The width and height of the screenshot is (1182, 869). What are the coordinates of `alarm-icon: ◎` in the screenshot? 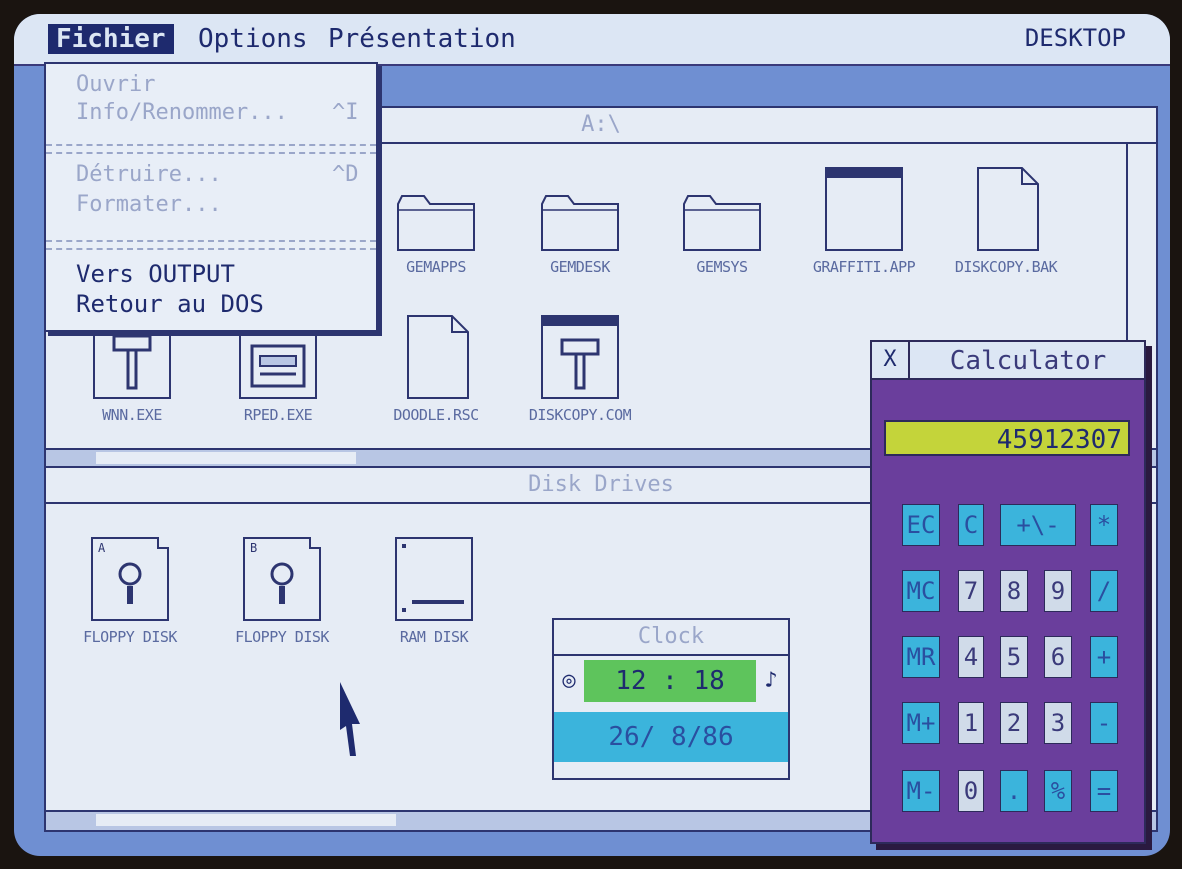 It's located at (569, 681).